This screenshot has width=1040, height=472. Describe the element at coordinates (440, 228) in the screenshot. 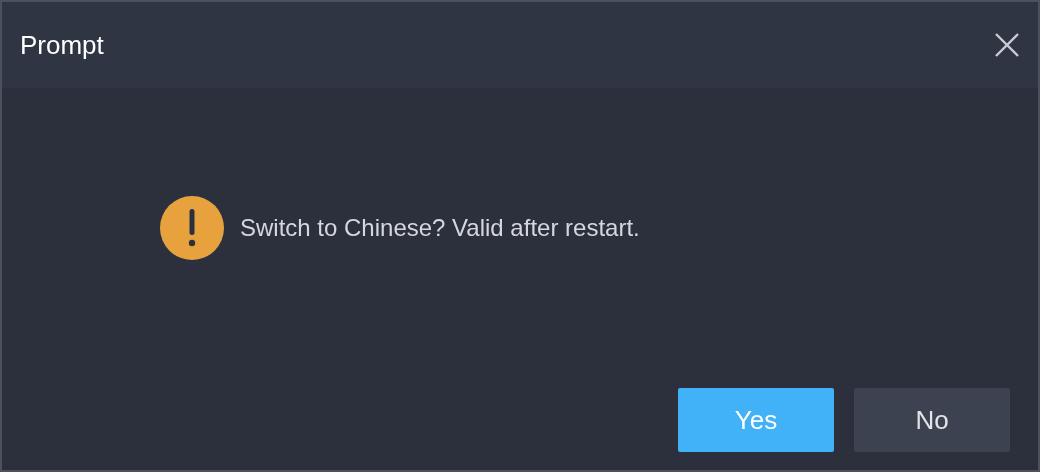

I see `message-text: Switch to Chinese? Valid after restart.` at that location.